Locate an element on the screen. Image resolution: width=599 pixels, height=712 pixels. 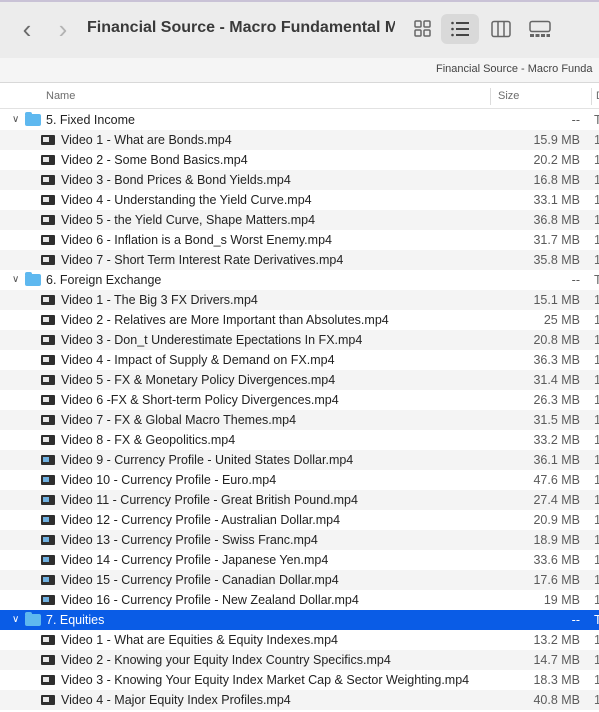
window-top-border is located at coordinates (299, 1).